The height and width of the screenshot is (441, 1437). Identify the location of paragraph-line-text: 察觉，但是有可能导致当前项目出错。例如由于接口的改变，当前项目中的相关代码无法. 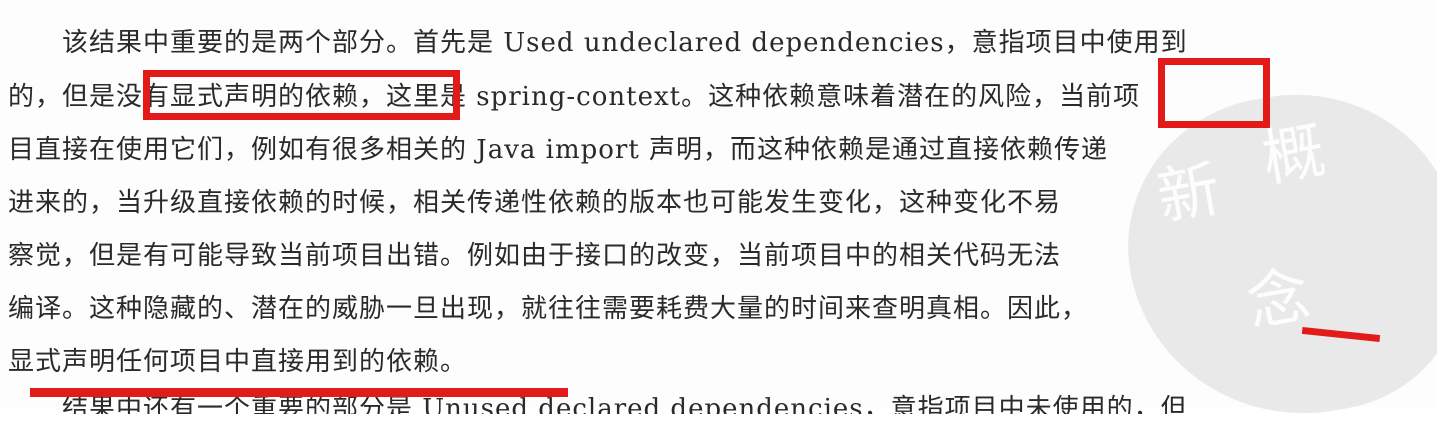
(535, 256).